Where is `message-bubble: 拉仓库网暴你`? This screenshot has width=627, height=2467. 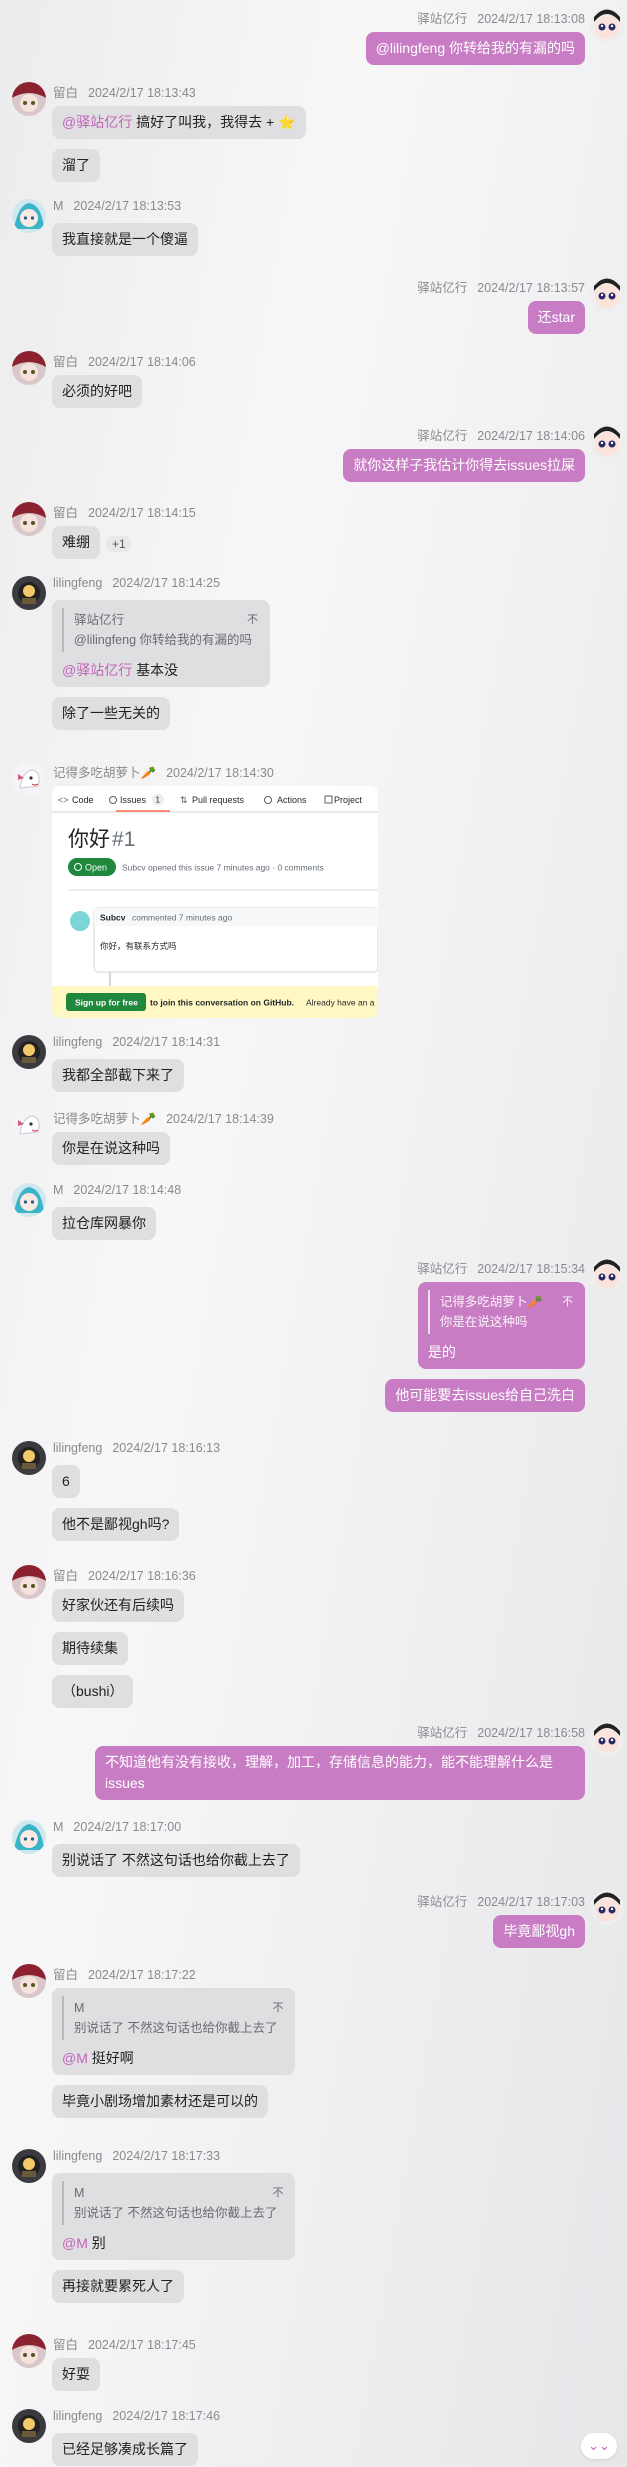 message-bubble: 拉仓库网暴你 is located at coordinates (104, 1223).